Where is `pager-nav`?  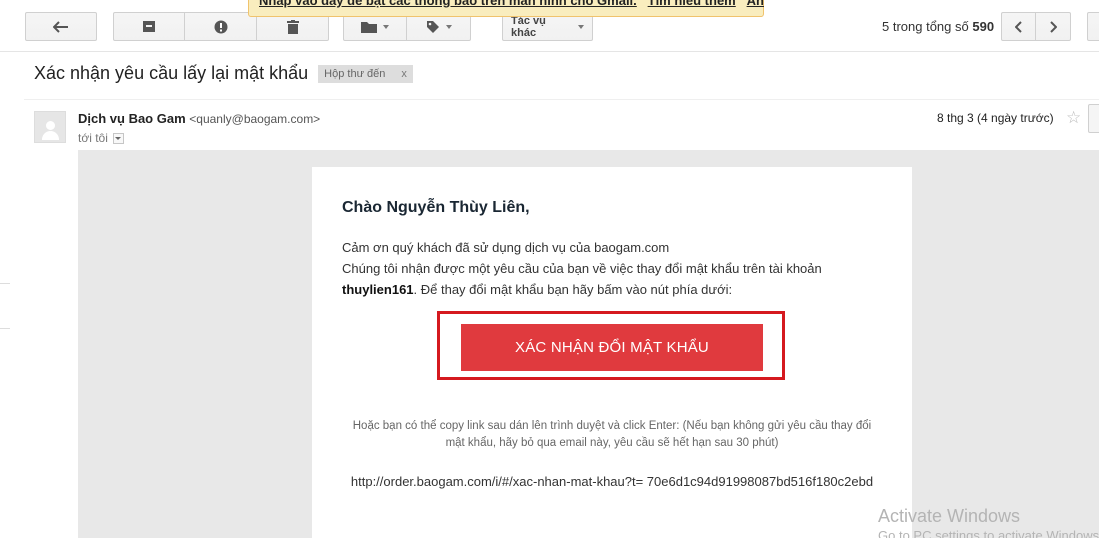 pager-nav is located at coordinates (1036, 26).